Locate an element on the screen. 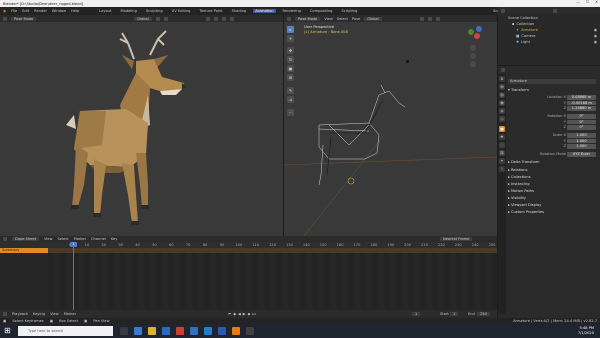 Image resolution: width=600 pixels, height=338 pixels. menu-help: Help is located at coordinates (75, 11).